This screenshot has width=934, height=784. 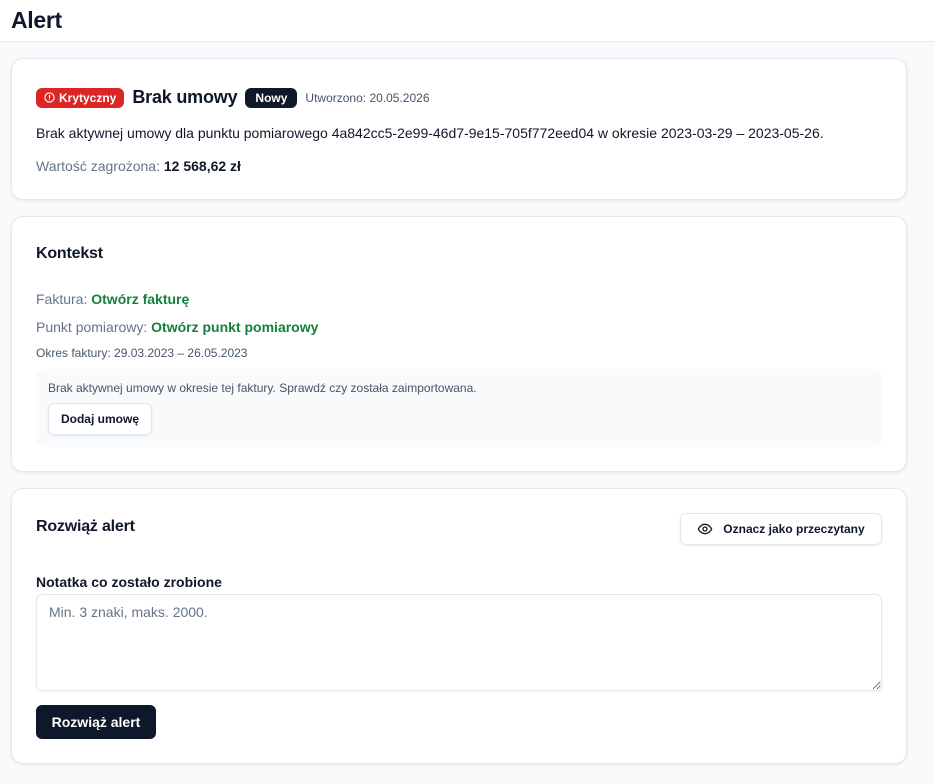 I want to click on open-meter-link: Otwórz punkt pomiarowy, so click(x=234, y=327).